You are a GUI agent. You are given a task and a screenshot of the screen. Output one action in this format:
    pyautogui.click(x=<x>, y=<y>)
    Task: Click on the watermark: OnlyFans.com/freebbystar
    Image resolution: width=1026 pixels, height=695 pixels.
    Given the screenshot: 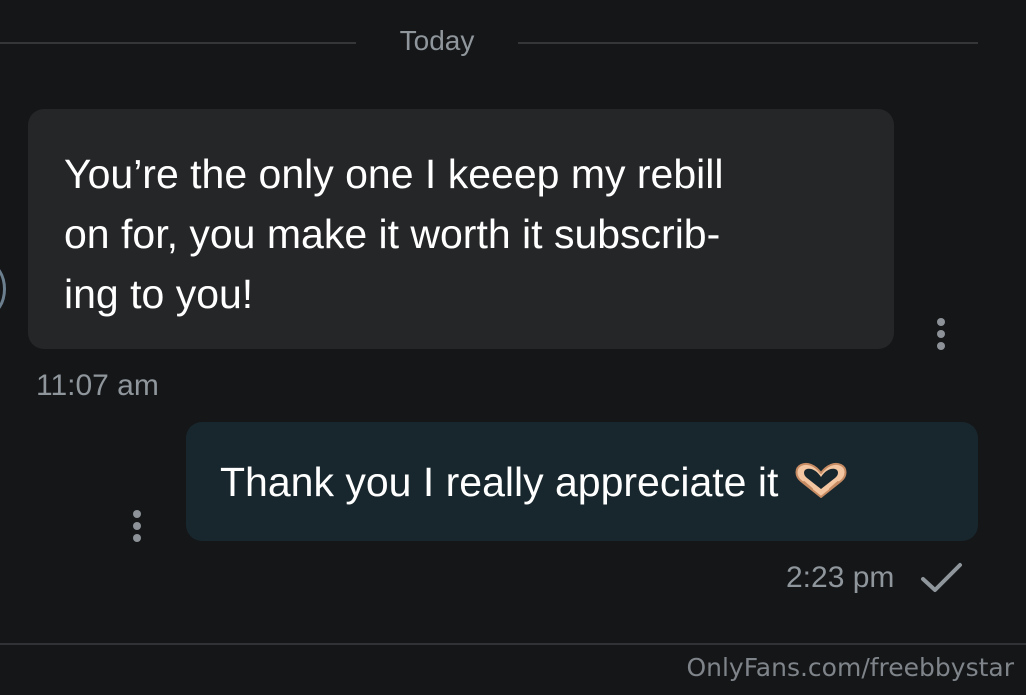 What is the action you would take?
    pyautogui.click(x=850, y=667)
    